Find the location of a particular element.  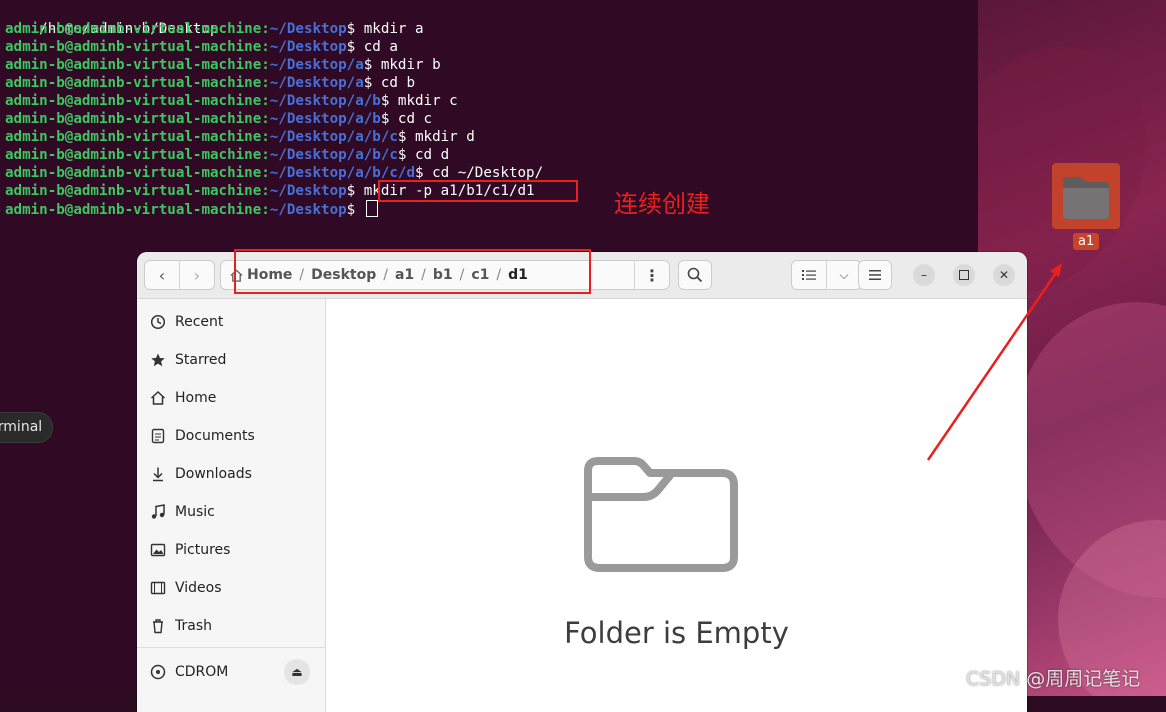

sidebar-item-recent: Recent is located at coordinates (231, 322).